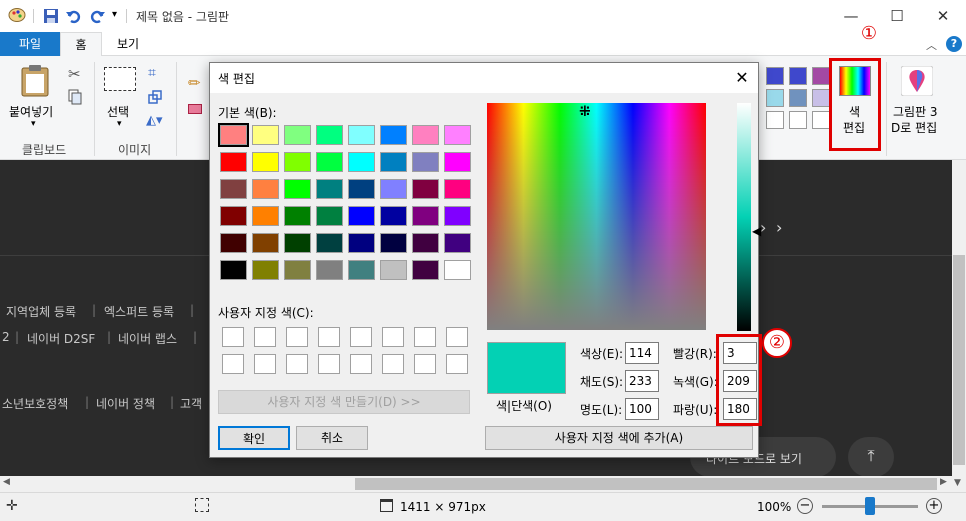 The image size is (966, 521). What do you see at coordinates (914, 127) in the screenshot?
I see `paint3d-label-2: D로 편집` at bounding box center [914, 127].